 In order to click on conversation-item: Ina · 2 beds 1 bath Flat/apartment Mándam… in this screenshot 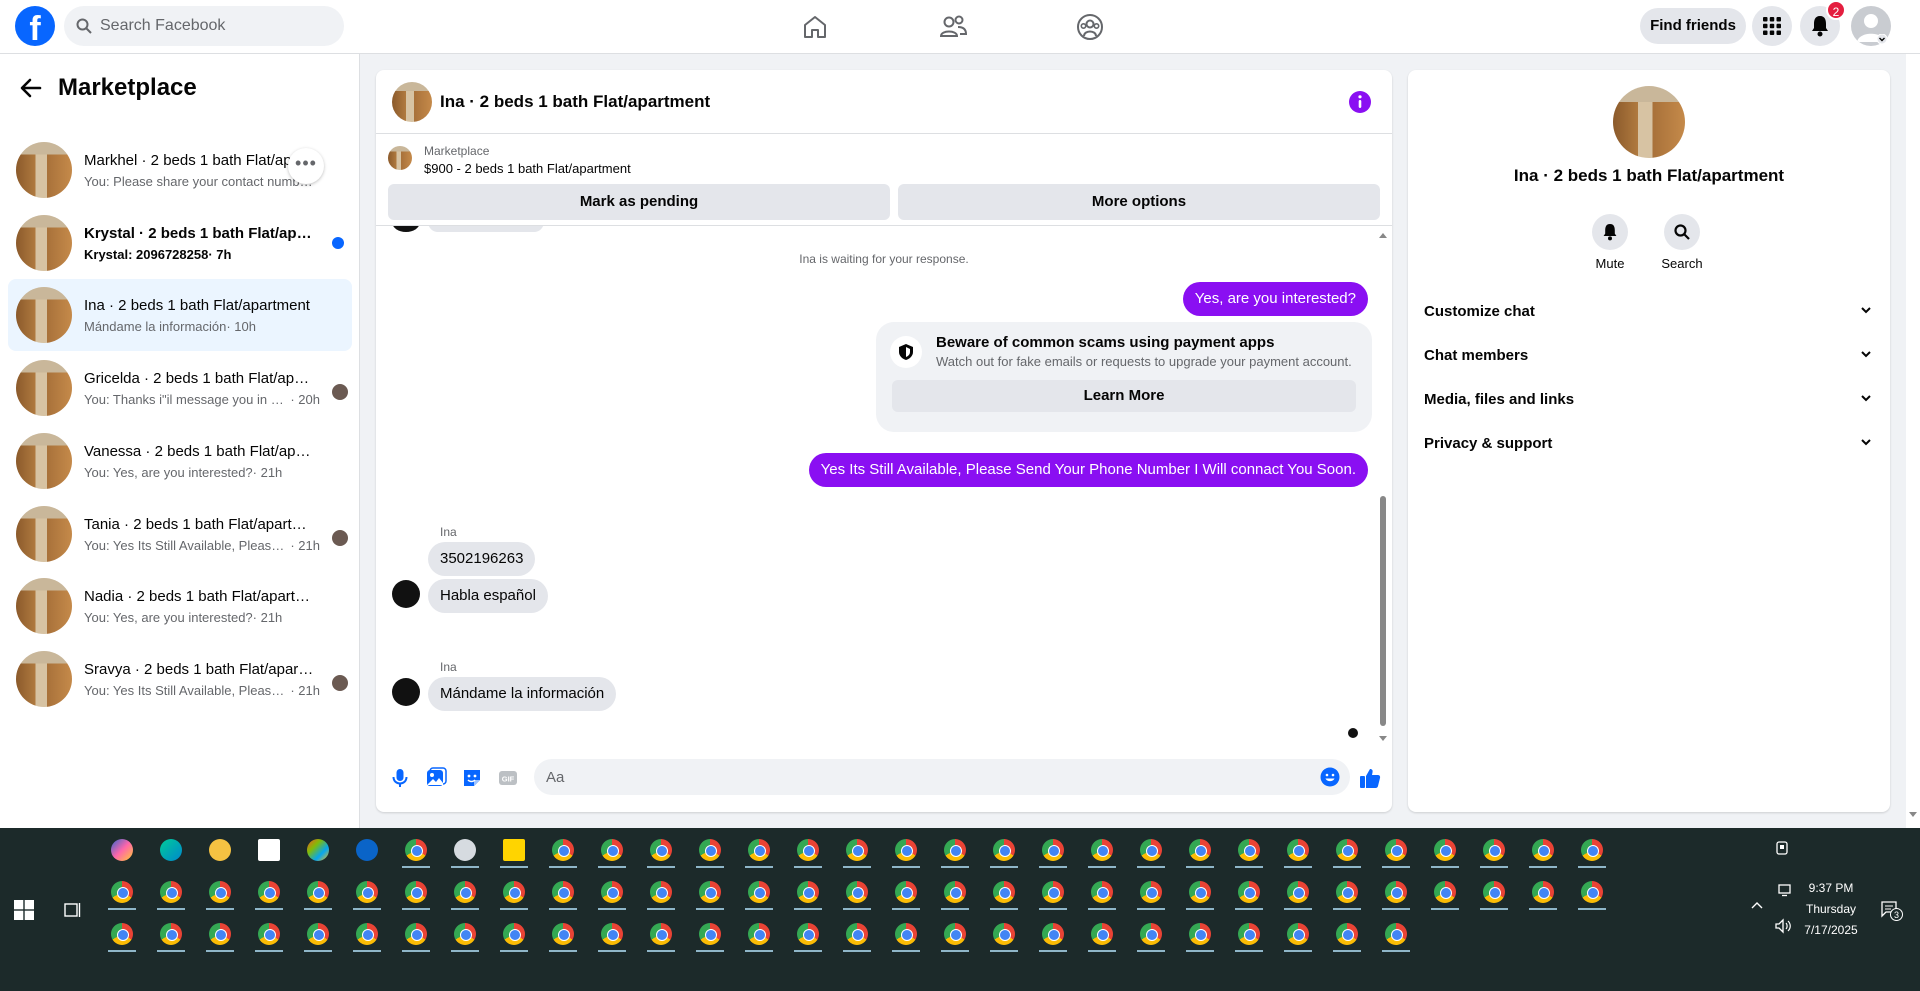, I will do `click(180, 315)`.